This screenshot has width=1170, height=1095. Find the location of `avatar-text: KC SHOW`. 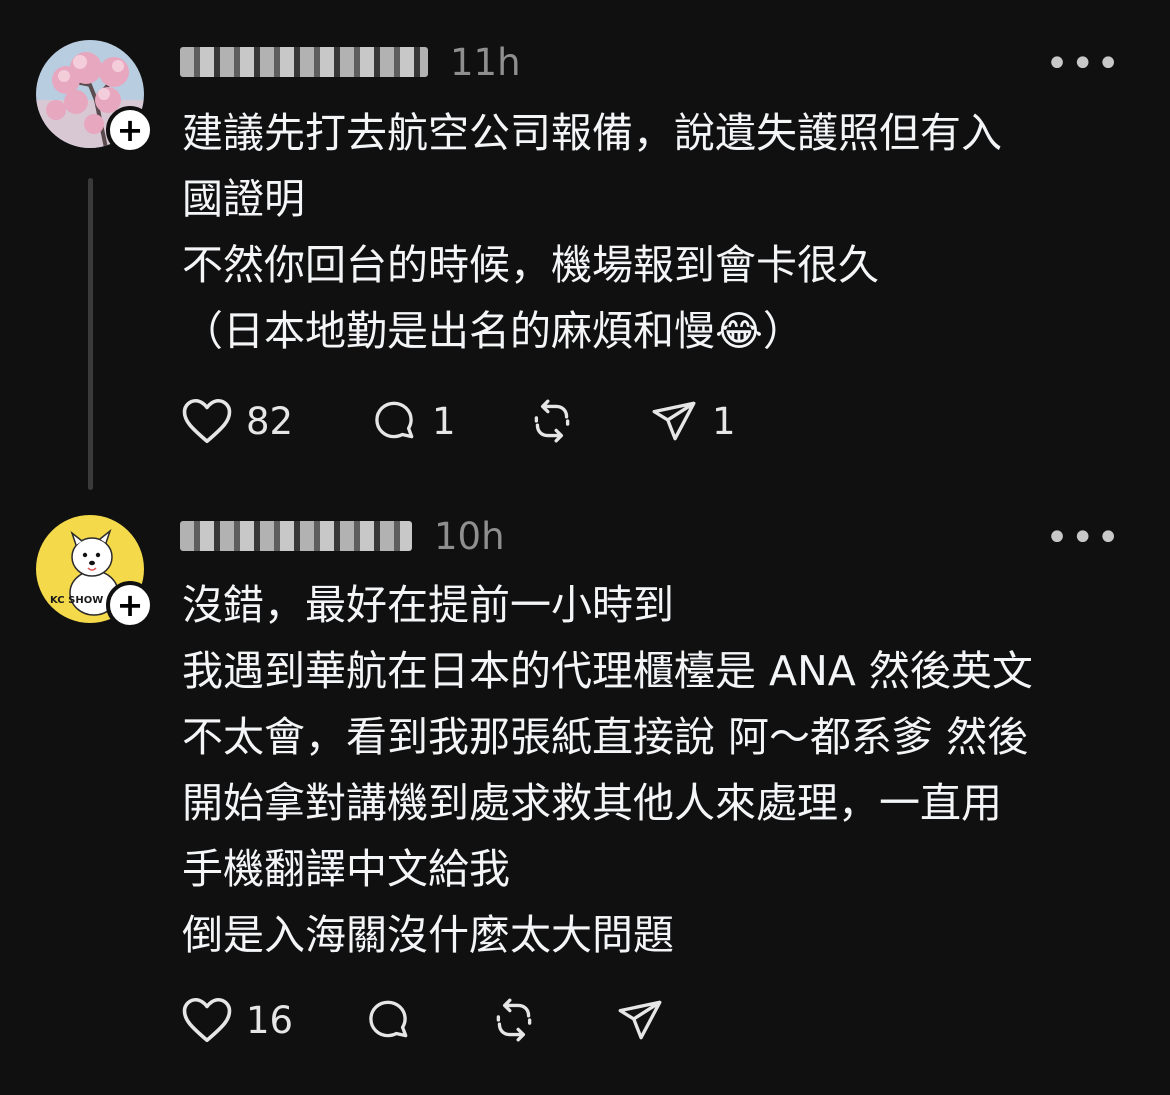

avatar-text: KC SHOW is located at coordinates (76, 600).